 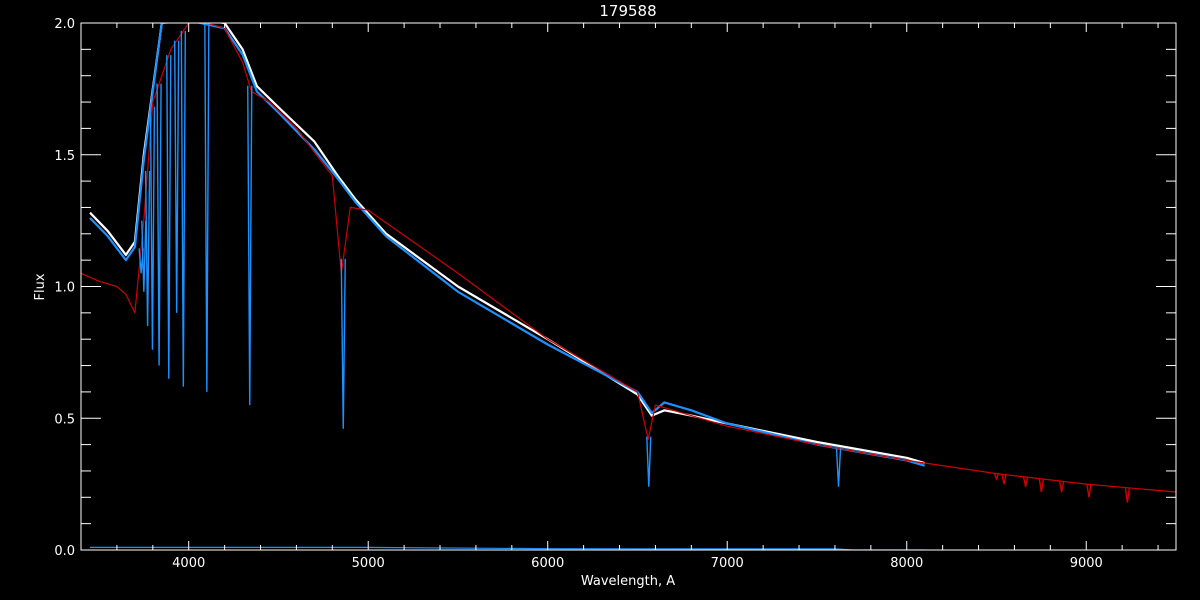 What do you see at coordinates (547, 563) in the screenshot?
I see `x-tick-label: 6000` at bounding box center [547, 563].